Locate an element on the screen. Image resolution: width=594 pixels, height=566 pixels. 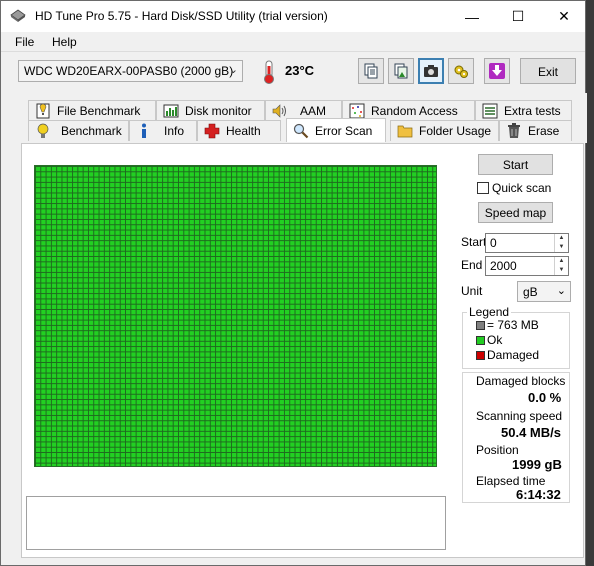
drive-select: WDC WD20EARX-00PASB0 (2000 gB) ⌄ is located at coordinates (130, 71).